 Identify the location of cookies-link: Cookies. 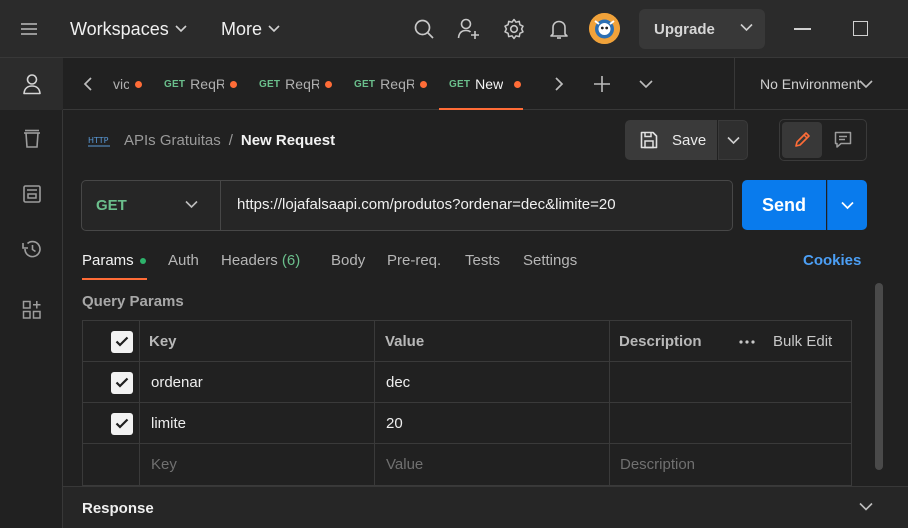
(832, 260).